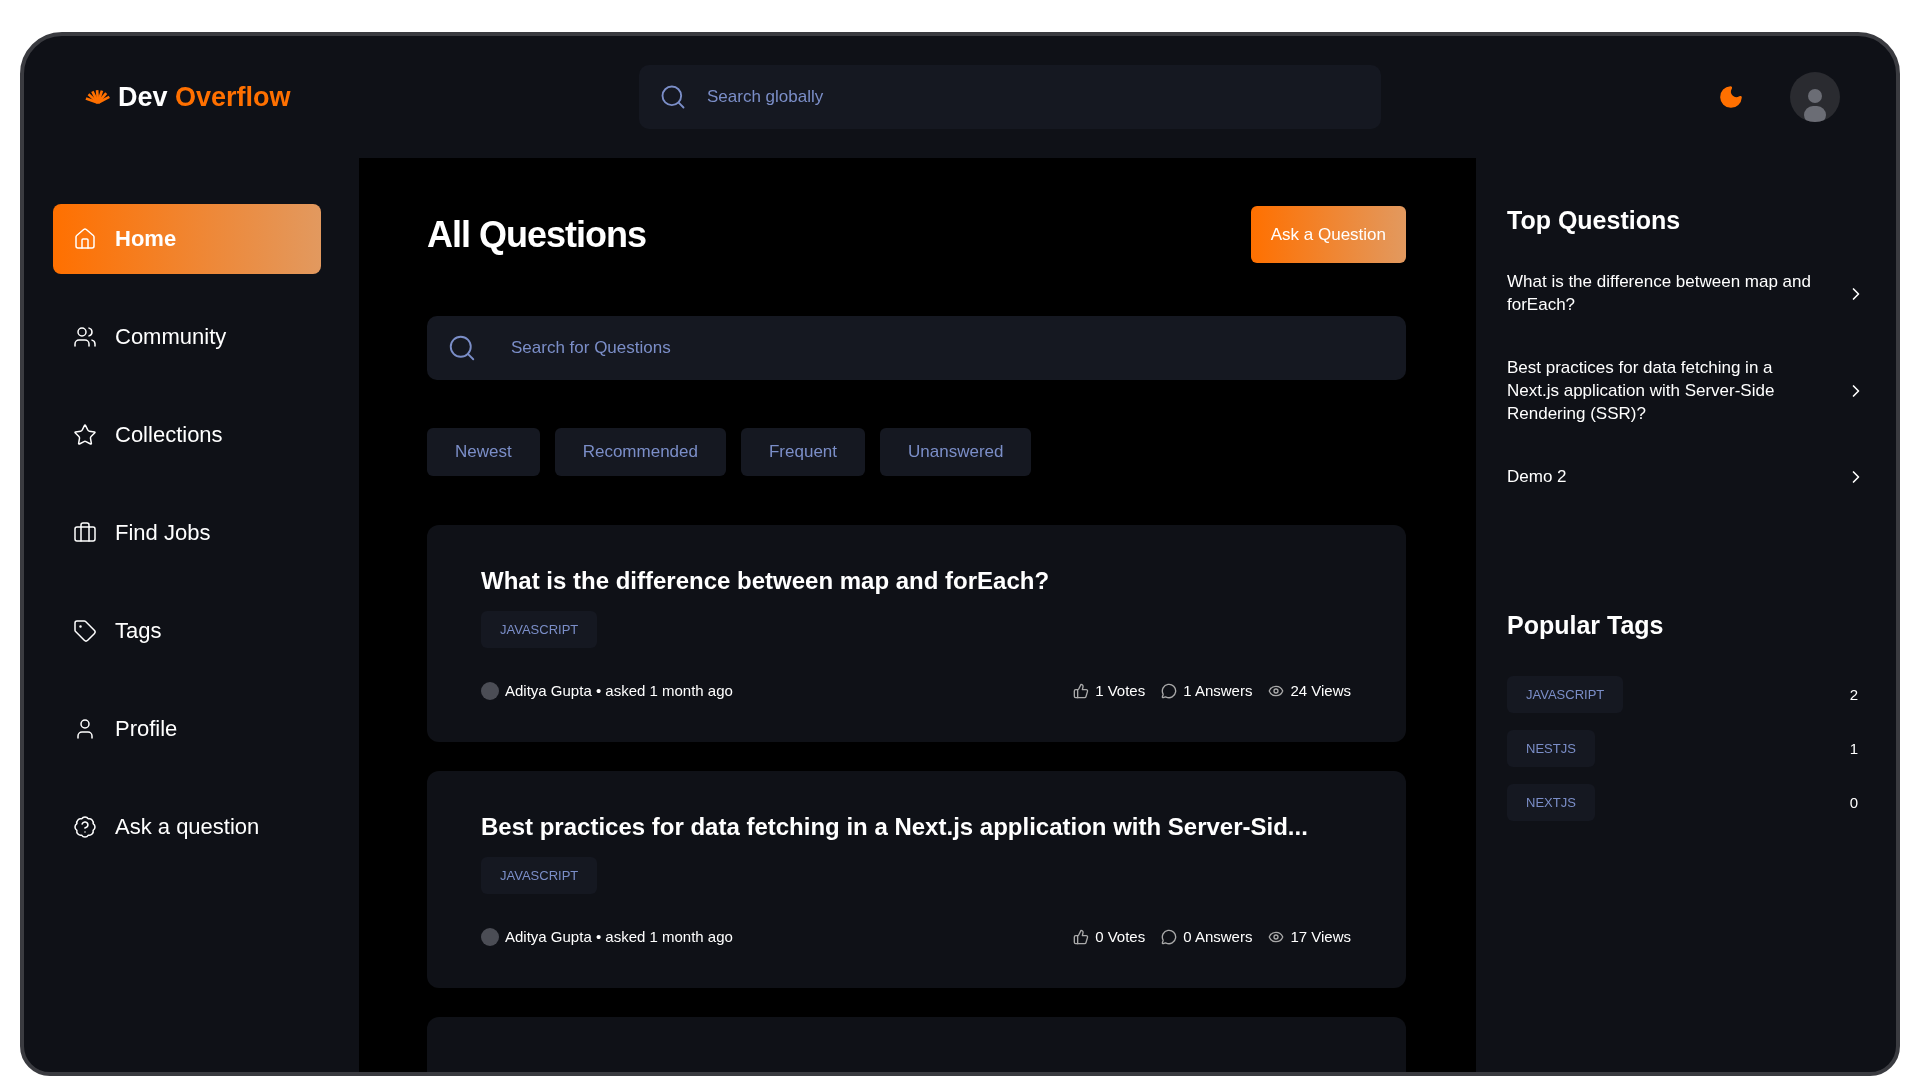 The height and width of the screenshot is (1080, 1920). I want to click on search-icon, so click(673, 97).